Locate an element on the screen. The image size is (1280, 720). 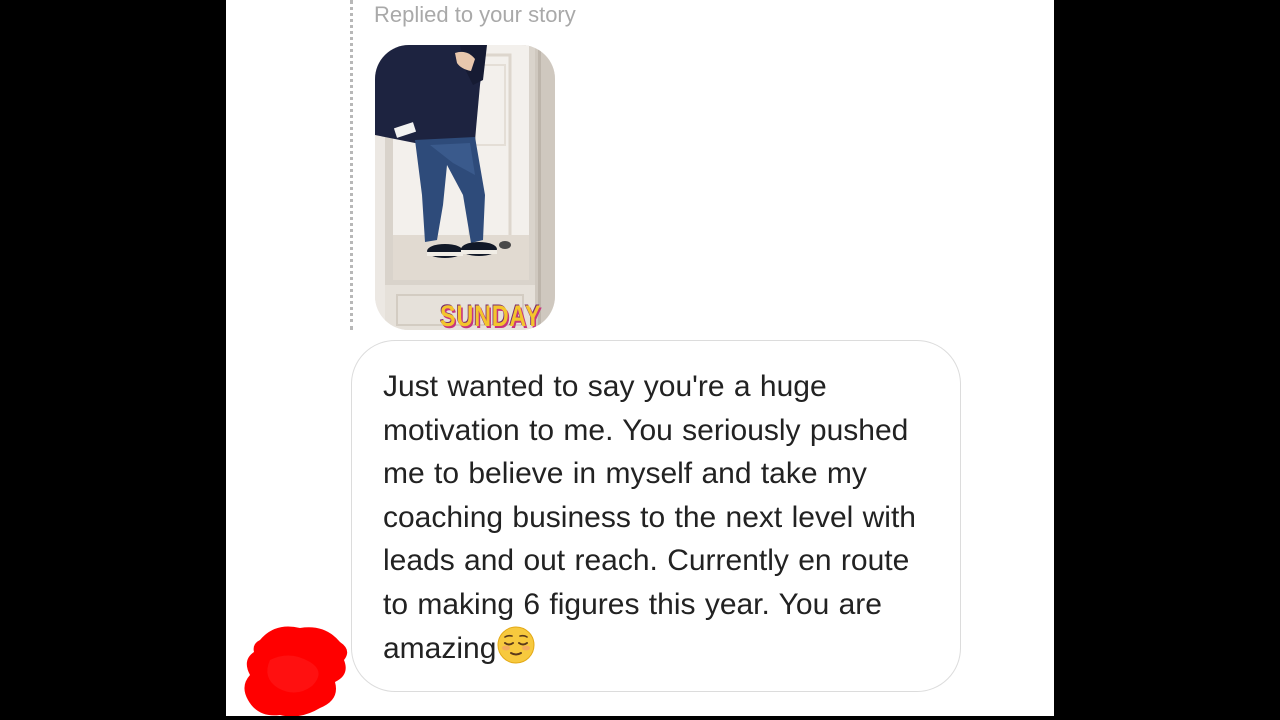
reply-context-label: Replied to your story is located at coordinates (475, 14).